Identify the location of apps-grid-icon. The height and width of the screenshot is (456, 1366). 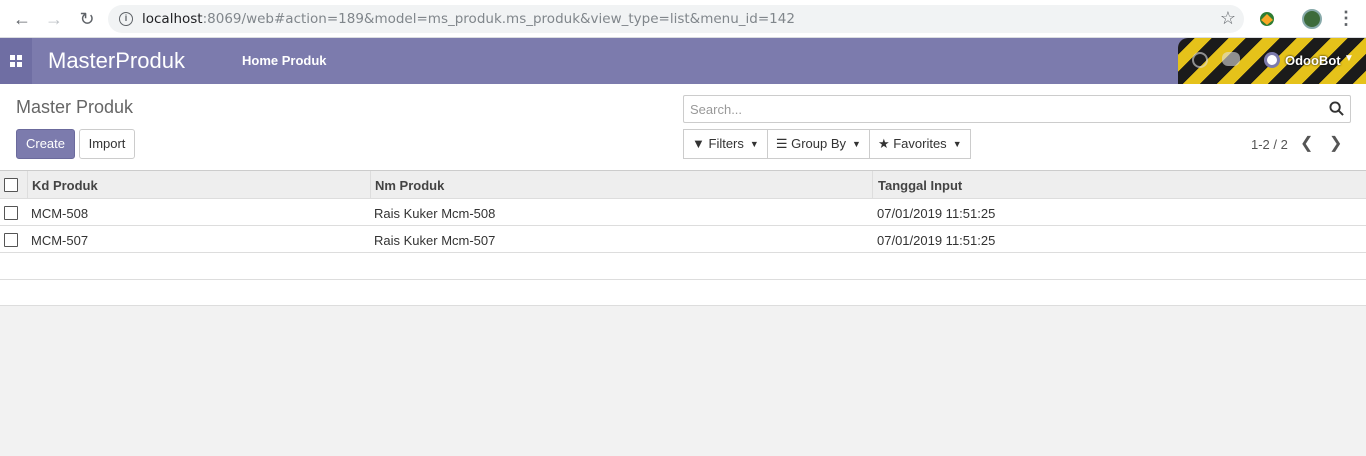
(16, 61).